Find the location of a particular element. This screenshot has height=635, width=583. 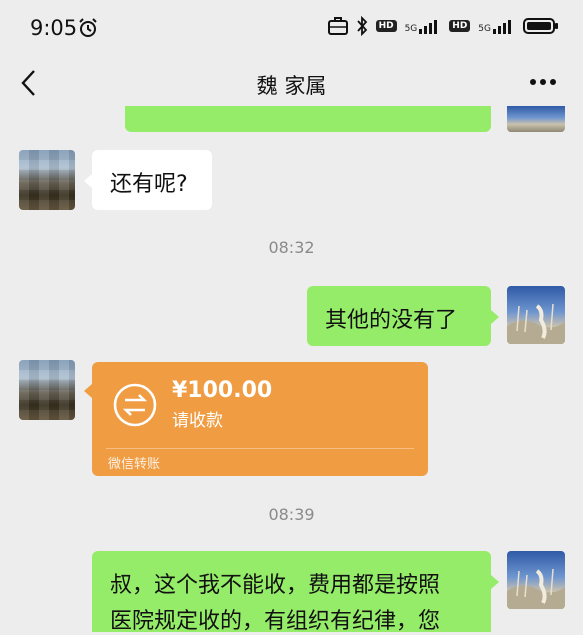

message-bubble-self: 其他的没有了 is located at coordinates (399, 316).